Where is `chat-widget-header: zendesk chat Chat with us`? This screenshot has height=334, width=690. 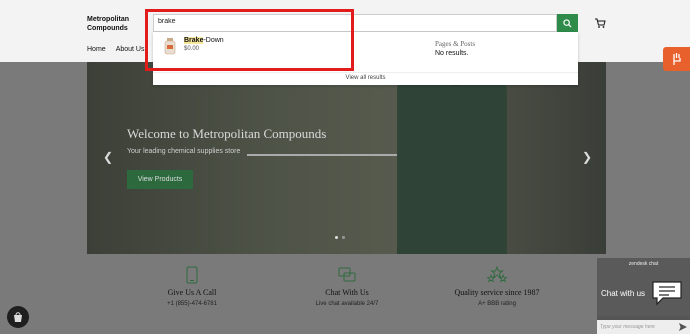
chat-widget-header: zendesk chat Chat with us is located at coordinates (643, 287).